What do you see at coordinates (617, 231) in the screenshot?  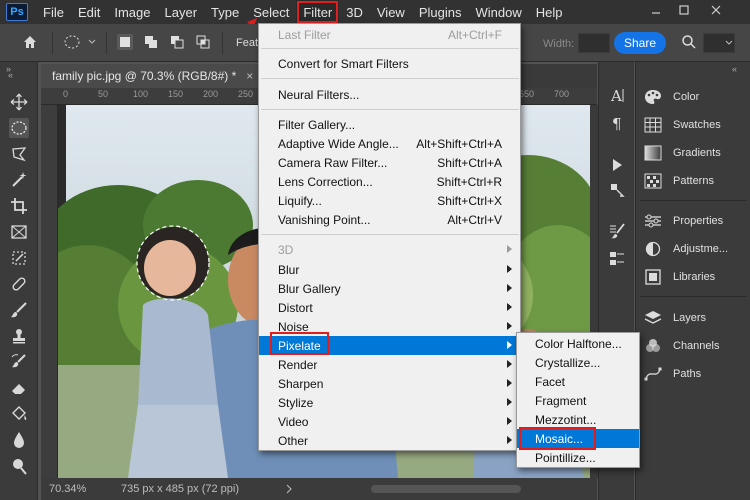 I see `brush-settings-icon` at bounding box center [617, 231].